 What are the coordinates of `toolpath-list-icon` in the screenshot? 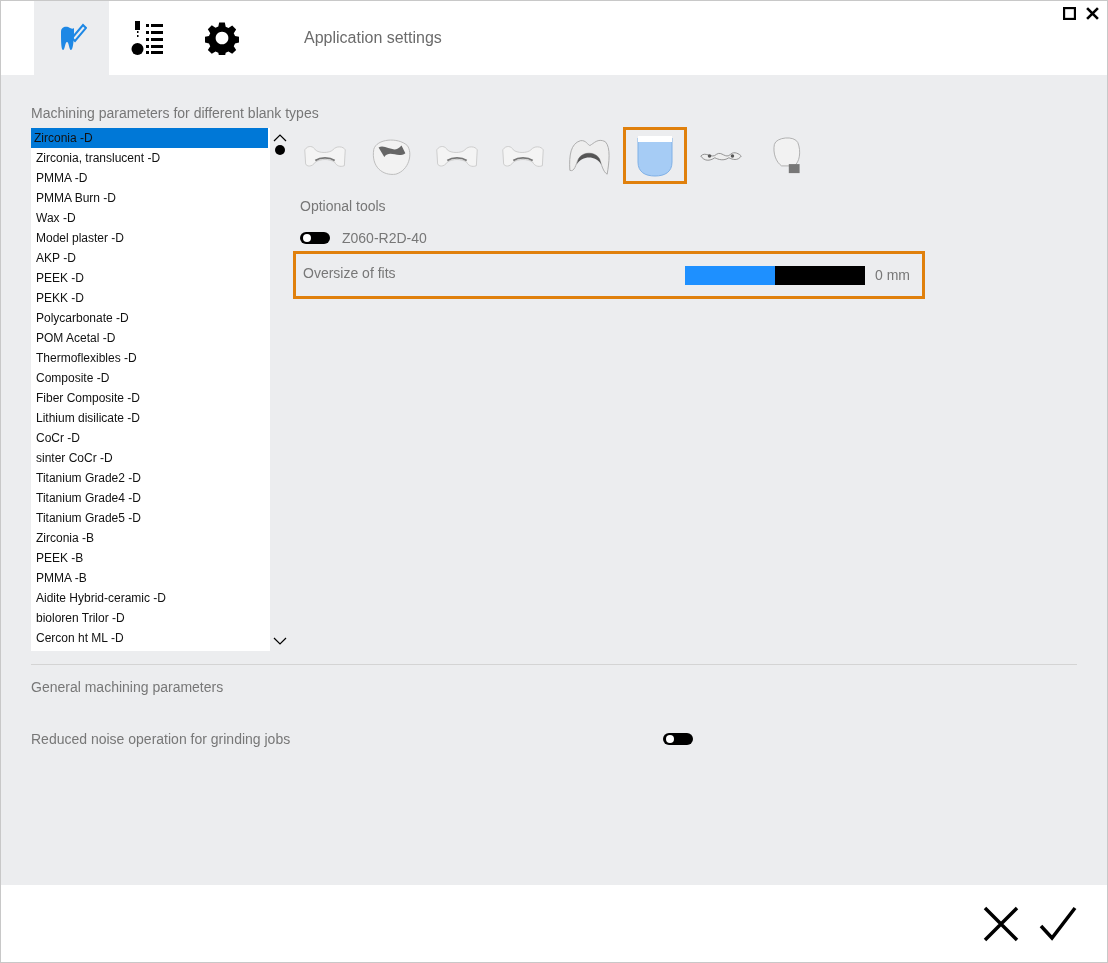 It's located at (146, 38).